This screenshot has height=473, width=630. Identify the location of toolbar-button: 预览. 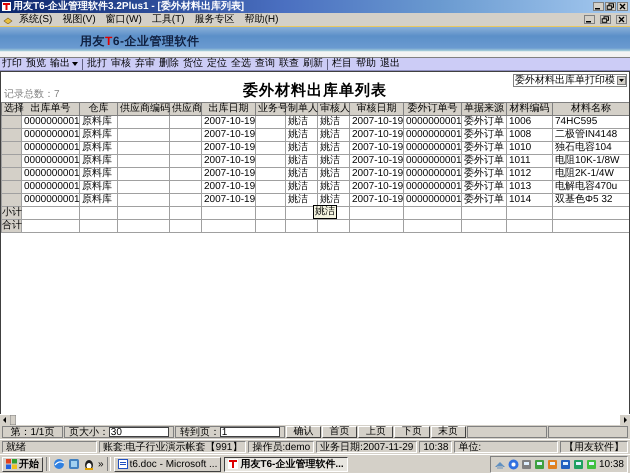
(36, 64).